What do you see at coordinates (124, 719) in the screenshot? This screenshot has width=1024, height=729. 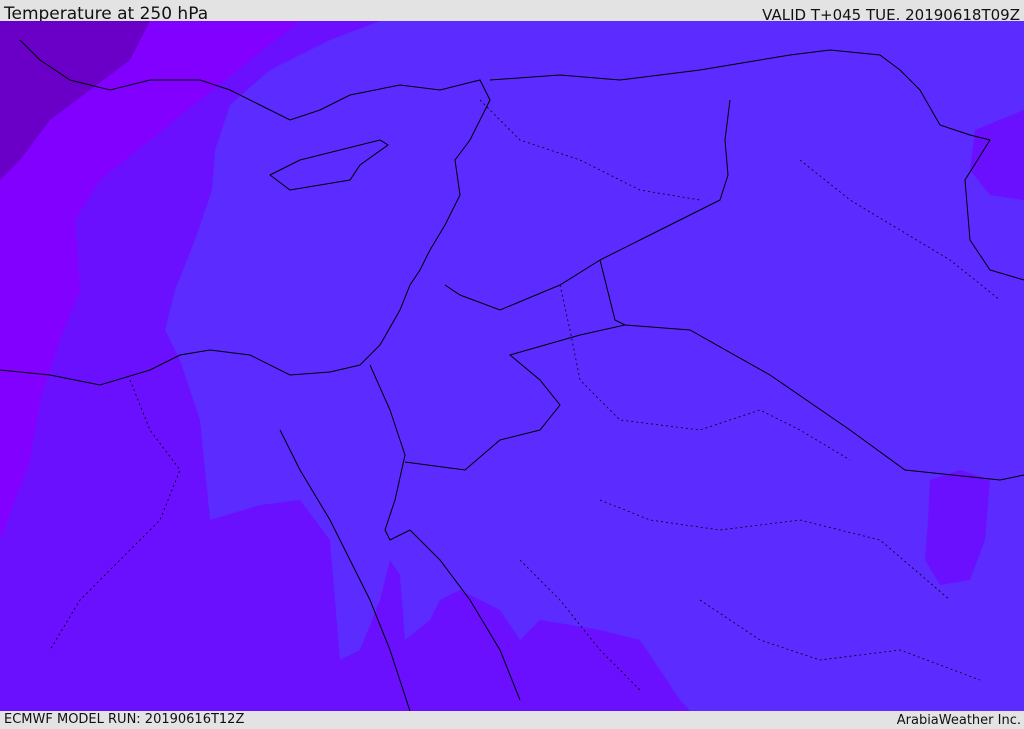 I see `model-run-label: ECMWF MODEL RUN: 20190616T12Z` at bounding box center [124, 719].